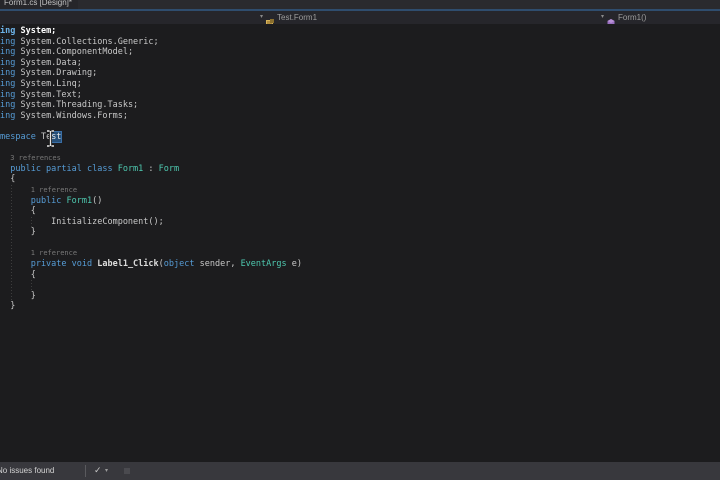  Describe the element at coordinates (360, 73) in the screenshot. I see `code-line: ing System.Drawing;` at that location.